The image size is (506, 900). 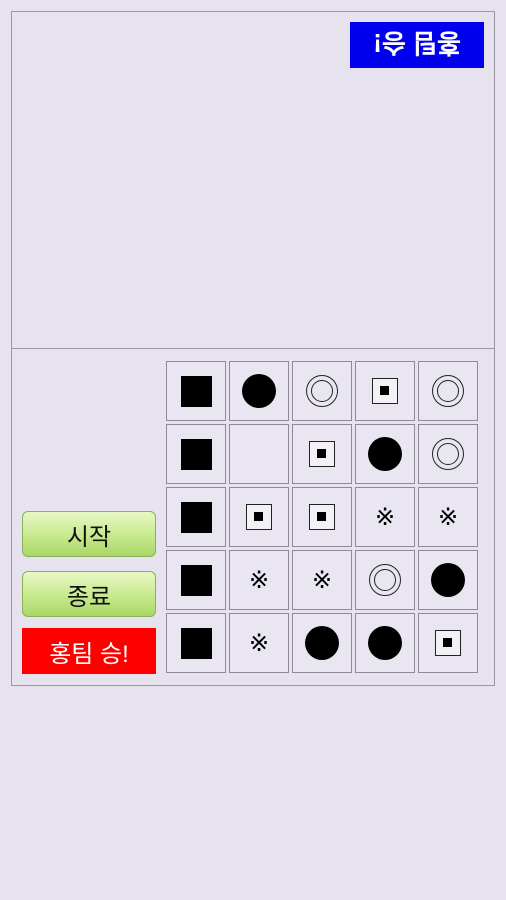 I want to click on end-button: 종료, so click(x=89, y=594).